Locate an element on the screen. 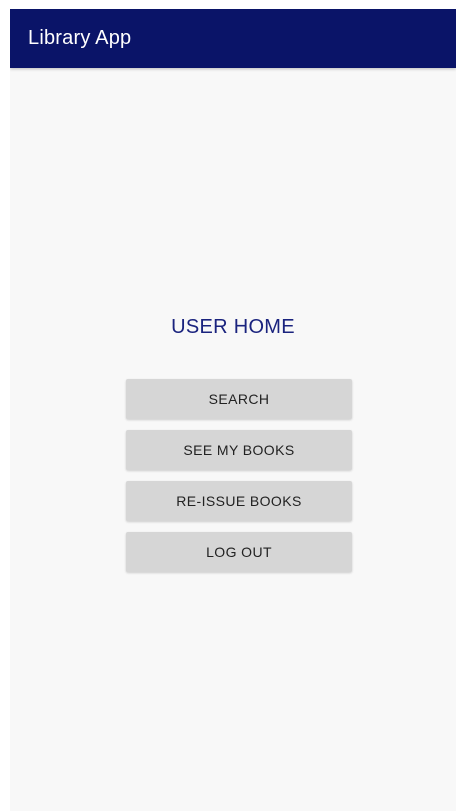 The height and width of the screenshot is (811, 456). reissue-books-button: RE-ISSUE BOOKS is located at coordinates (239, 501).